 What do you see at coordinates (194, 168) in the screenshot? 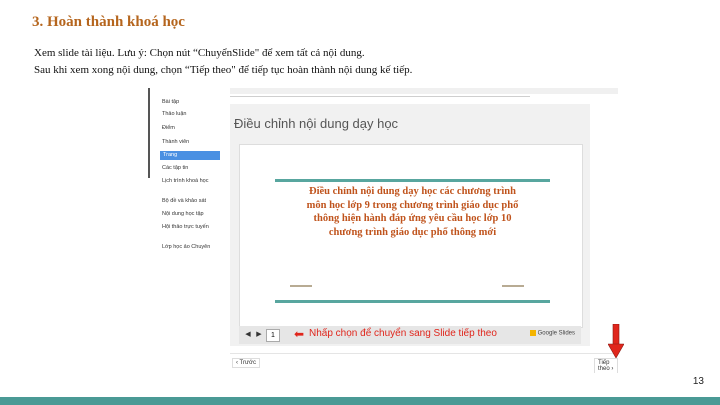
I see `sidebar-item-files: Các tập tin` at bounding box center [194, 168].